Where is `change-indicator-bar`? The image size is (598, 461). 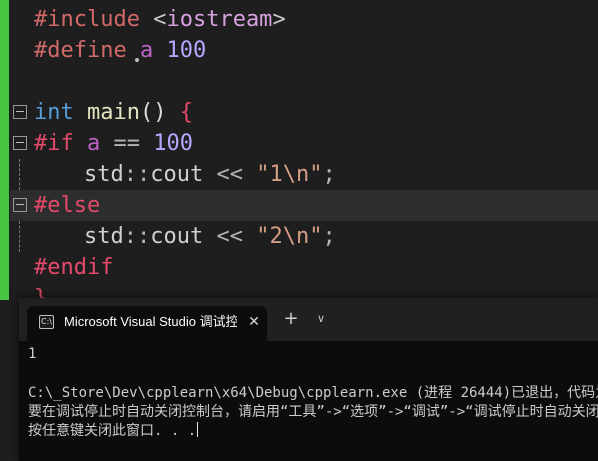 change-indicator-bar is located at coordinates (4, 150).